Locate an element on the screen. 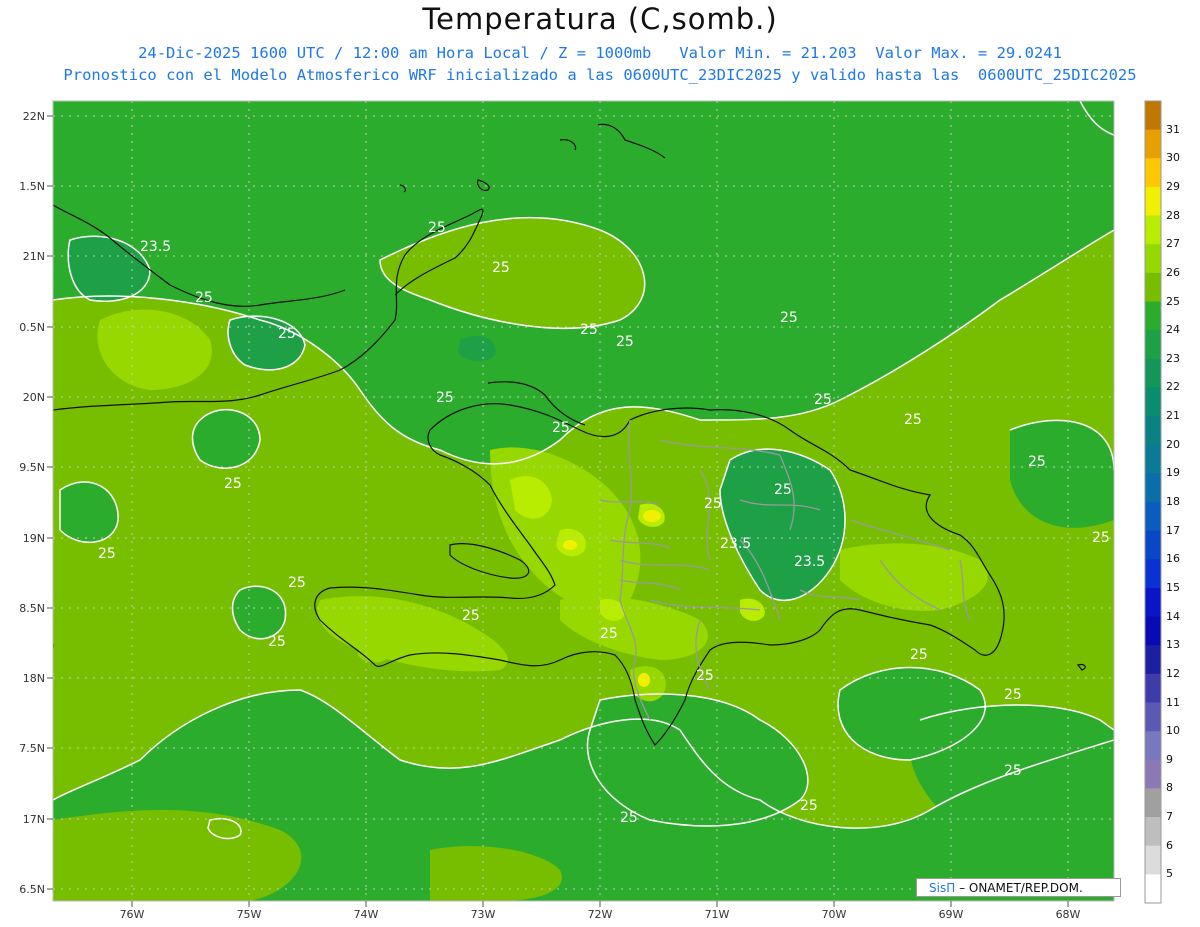  colorbar-value: 22 is located at coordinates (1173, 387).